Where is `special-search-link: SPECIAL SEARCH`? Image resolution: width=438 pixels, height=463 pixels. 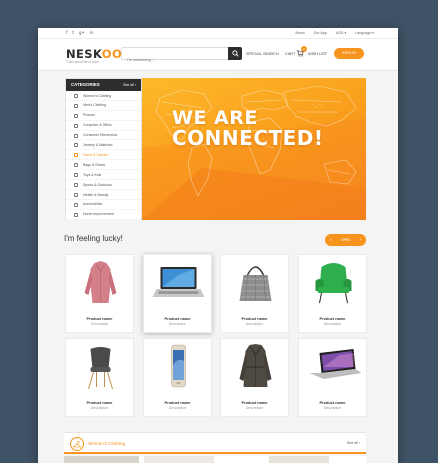
special-search-link: SPECIAL SEARCH is located at coordinates (262, 54).